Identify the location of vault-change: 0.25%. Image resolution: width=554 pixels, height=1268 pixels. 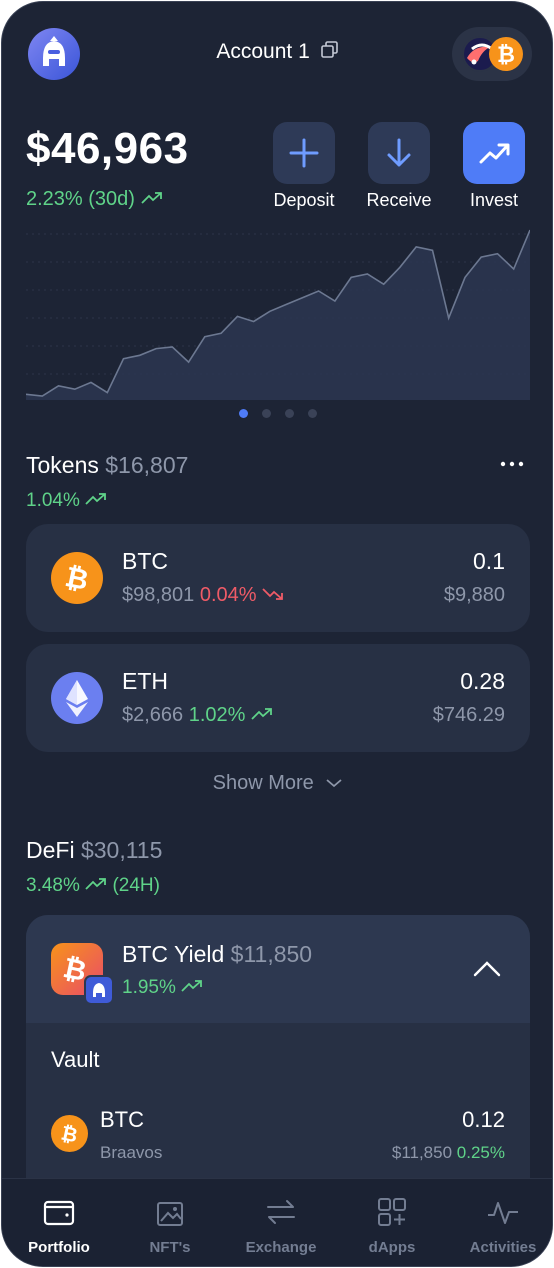
(480, 1152).